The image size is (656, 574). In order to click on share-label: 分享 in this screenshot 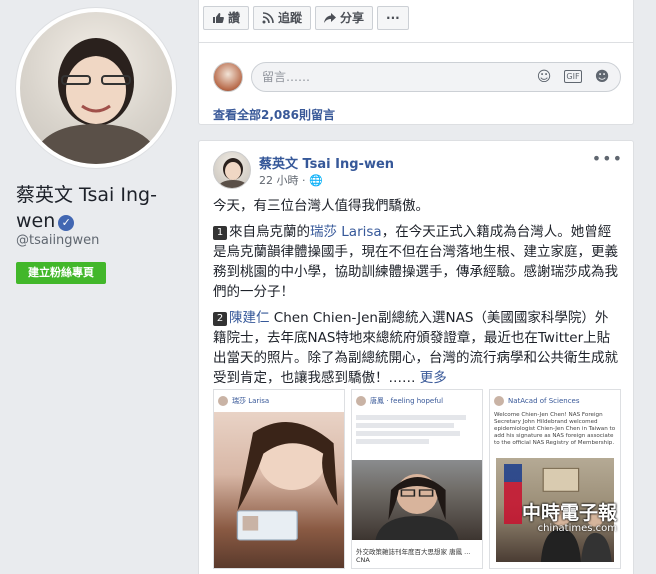, I will do `click(352, 18)`.